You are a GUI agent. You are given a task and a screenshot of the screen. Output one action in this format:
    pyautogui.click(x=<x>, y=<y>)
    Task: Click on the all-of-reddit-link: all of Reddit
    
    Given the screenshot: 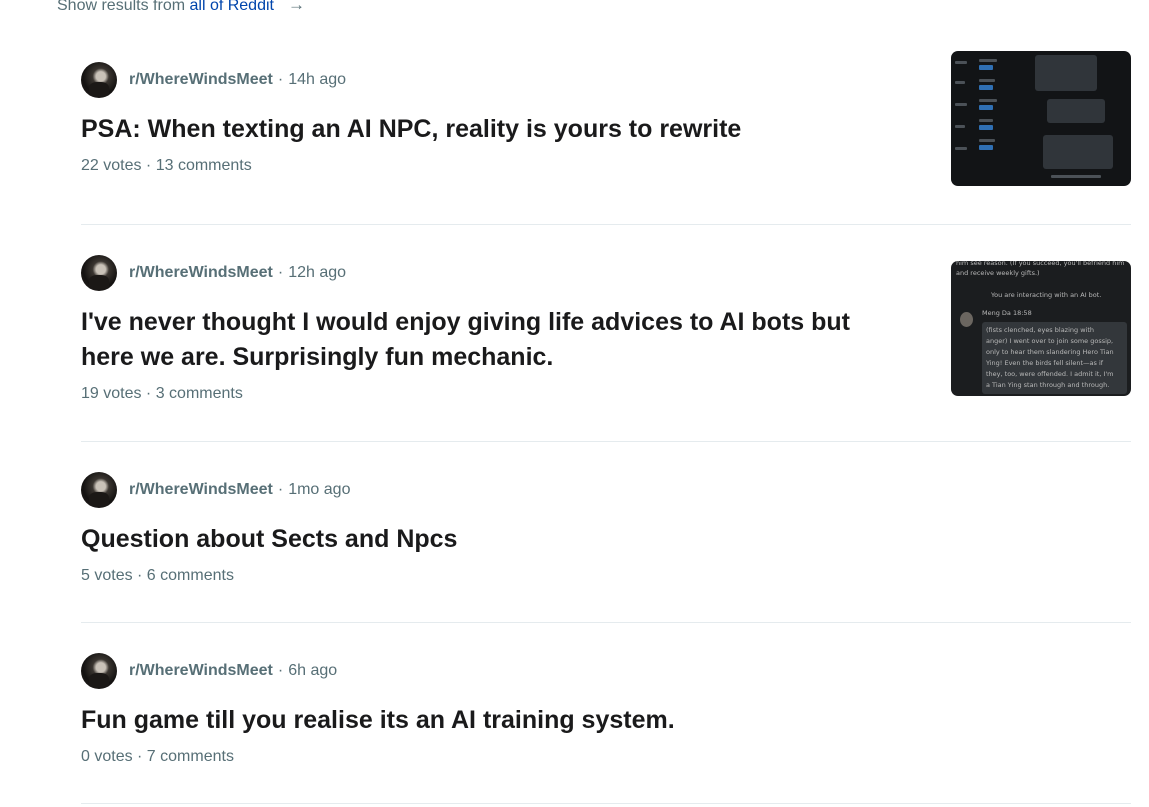 What is the action you would take?
    pyautogui.click(x=231, y=7)
    